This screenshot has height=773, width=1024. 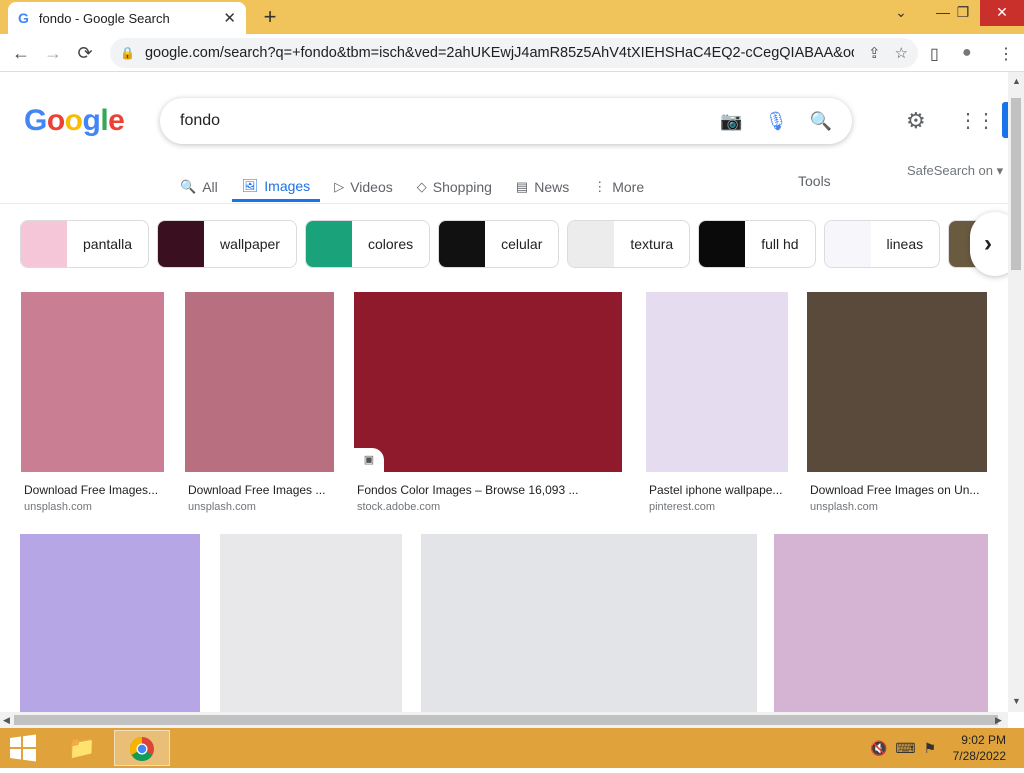 I want to click on image-result: Pastel iphone wallpape... pinterest.com, so click(x=717, y=402).